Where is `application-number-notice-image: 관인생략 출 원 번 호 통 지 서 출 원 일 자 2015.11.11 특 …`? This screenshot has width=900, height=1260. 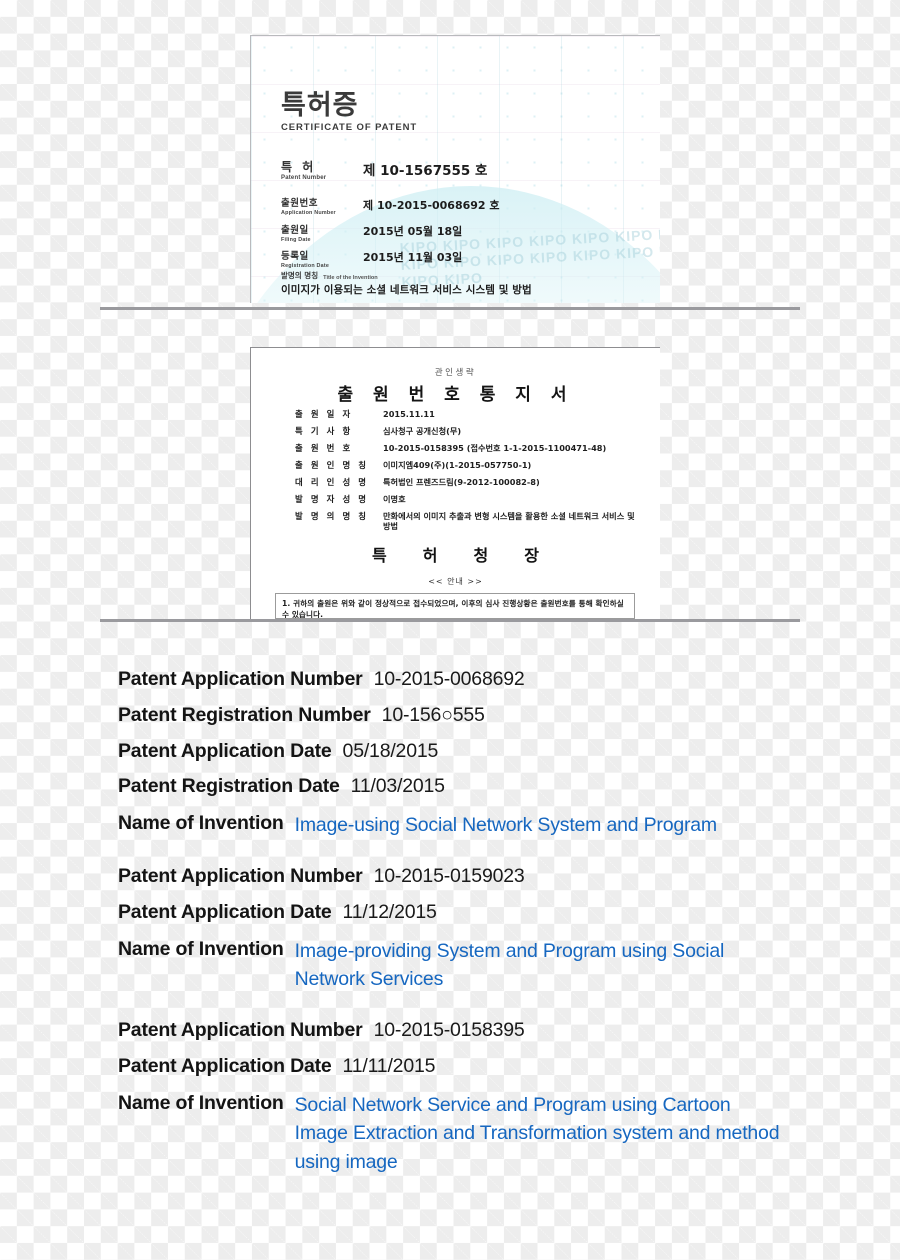 application-number-notice-image: 관인생략 출 원 번 호 통 지 서 출 원 일 자 2015.11.11 특 … is located at coordinates (455, 483).